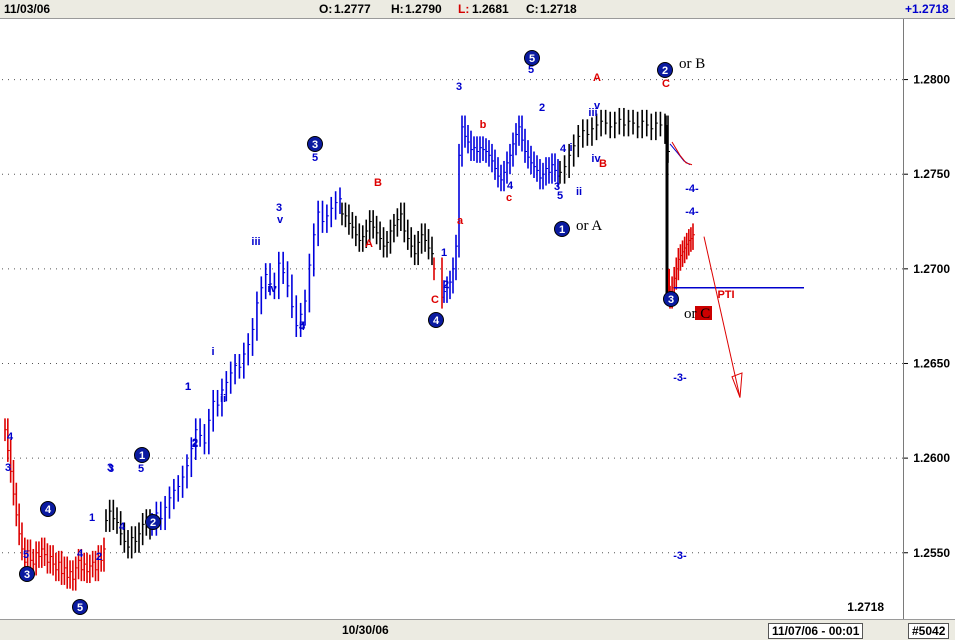  Describe the element at coordinates (509, 198) in the screenshot. I see `wave-label: c` at that location.